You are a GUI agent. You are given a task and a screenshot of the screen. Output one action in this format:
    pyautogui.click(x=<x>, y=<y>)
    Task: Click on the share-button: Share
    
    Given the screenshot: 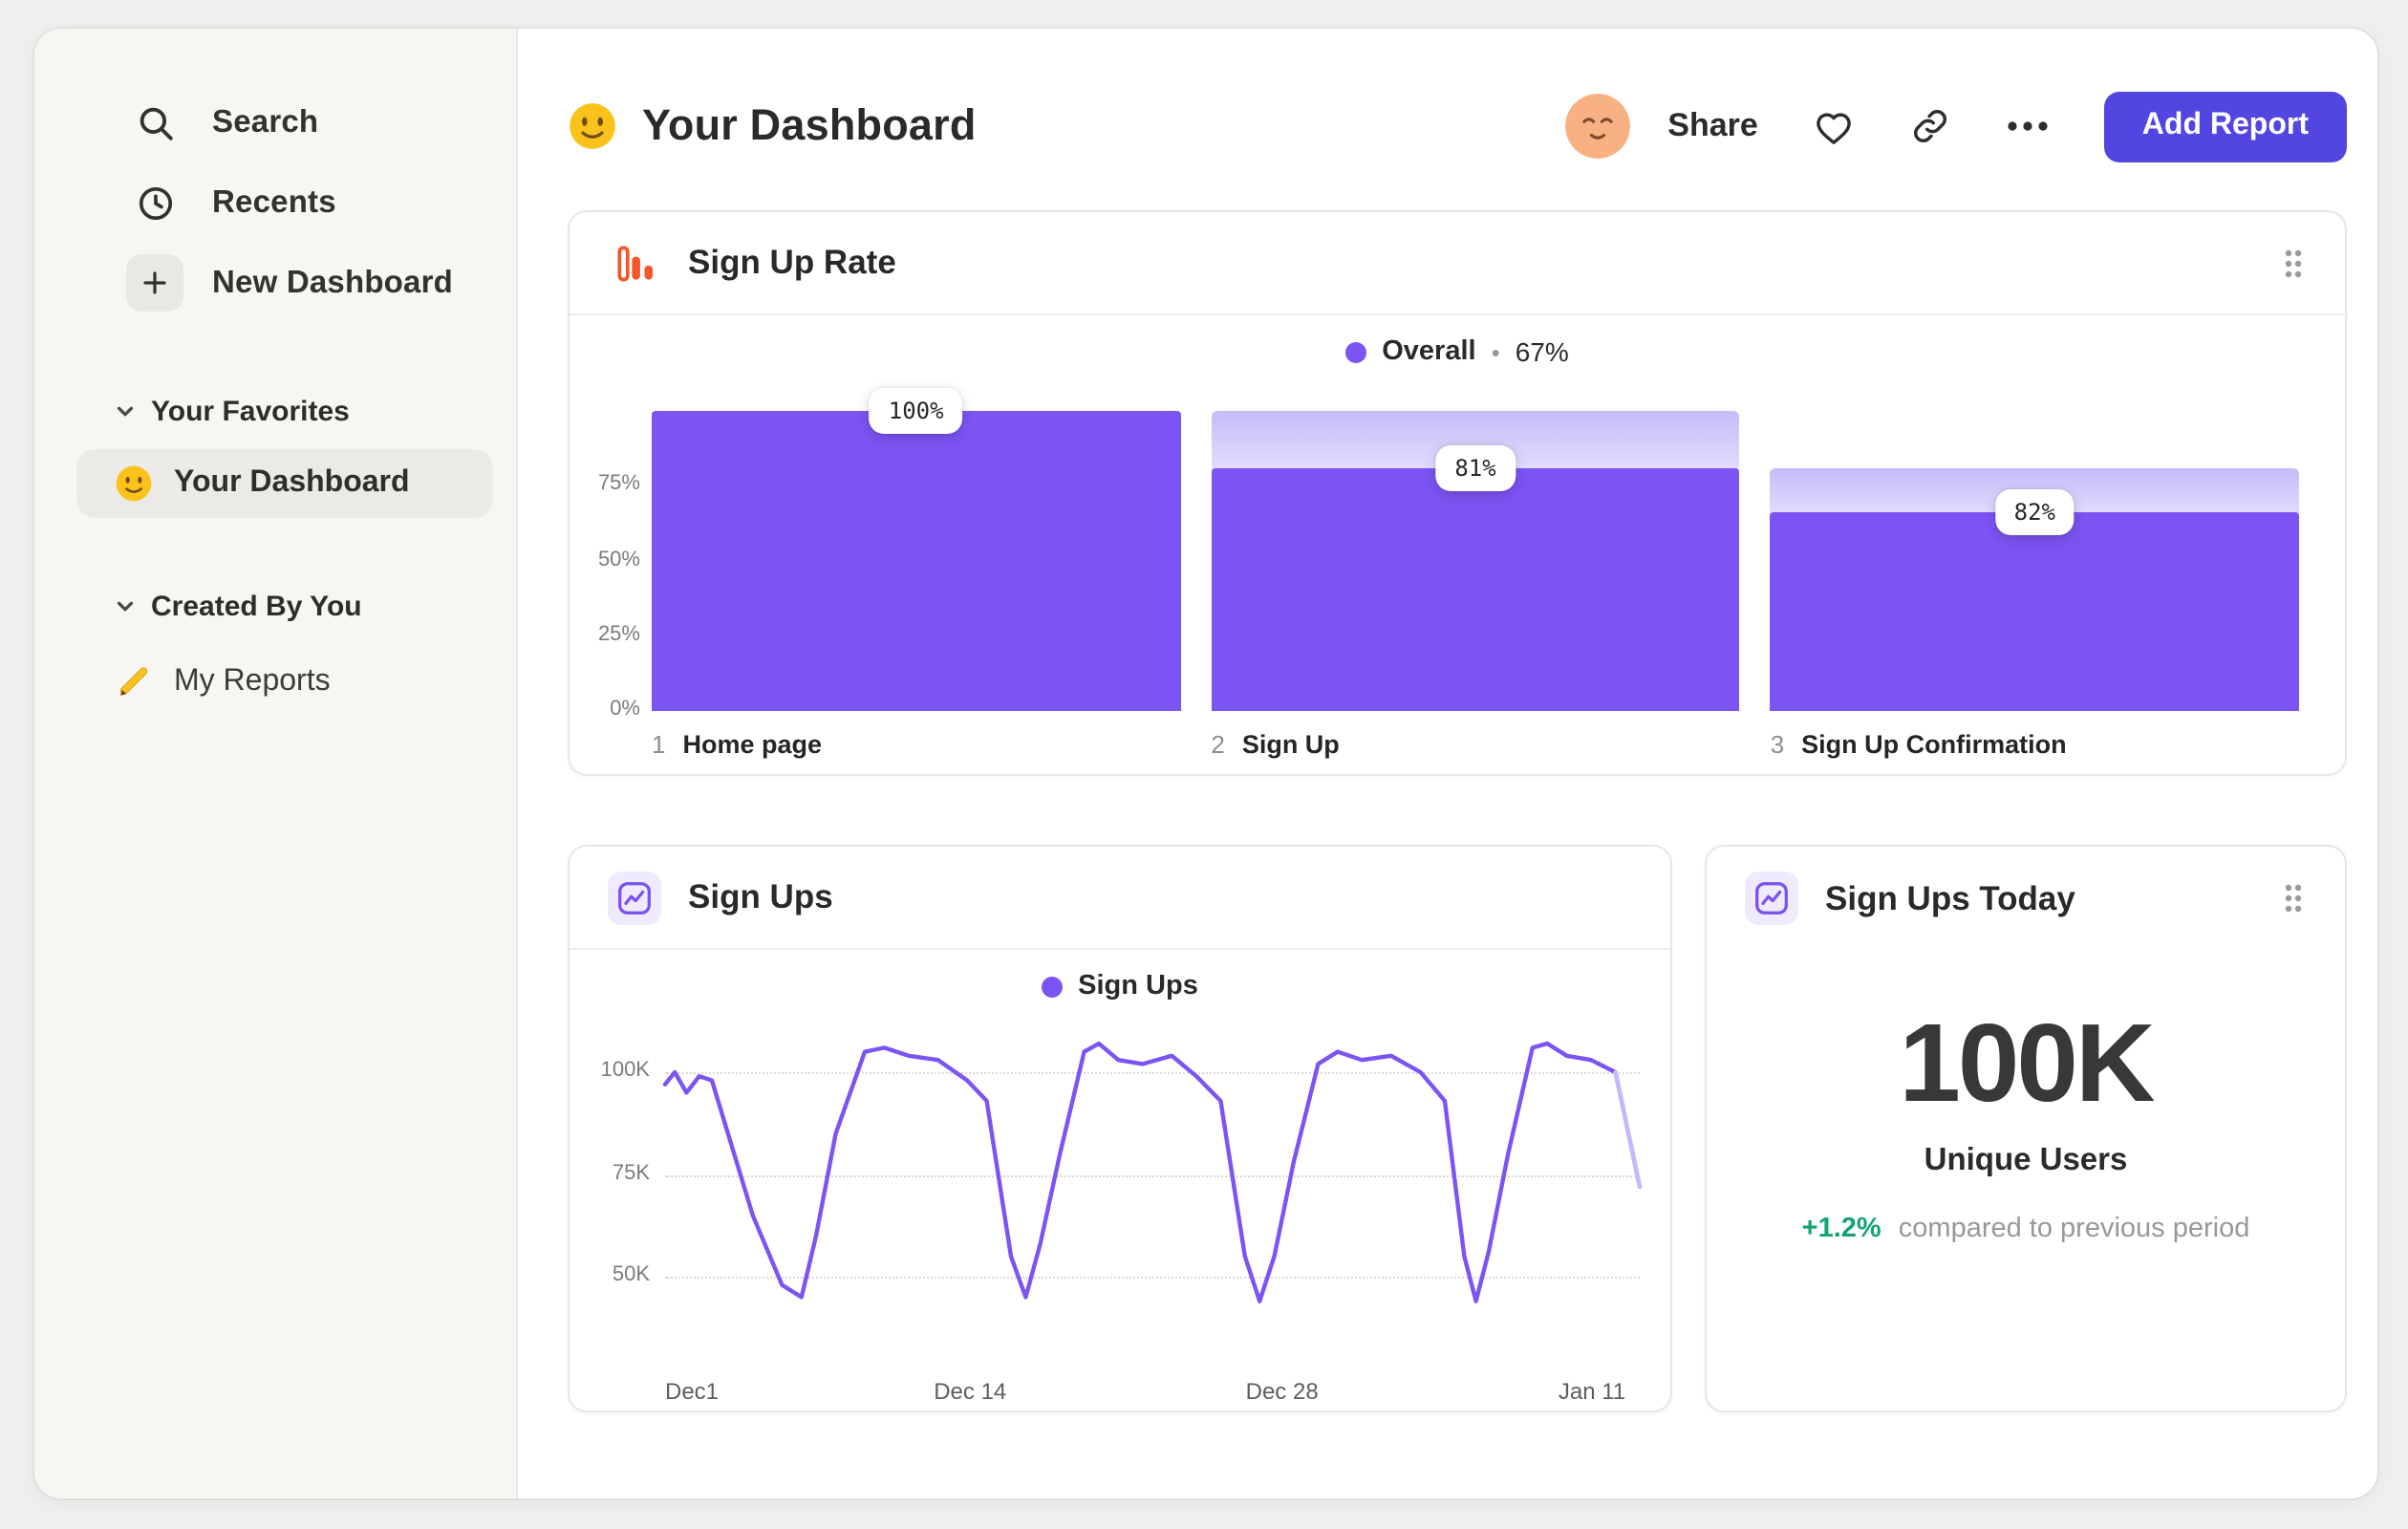 What is the action you would take?
    pyautogui.click(x=1713, y=126)
    